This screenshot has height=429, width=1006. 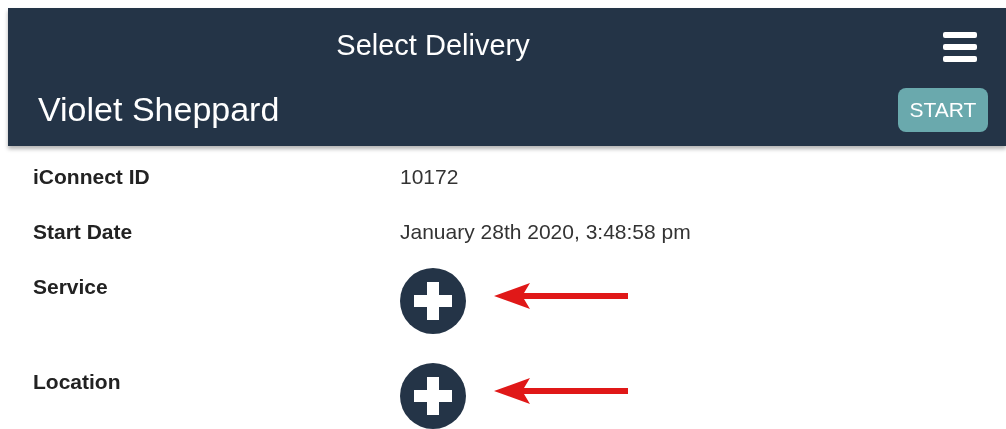 What do you see at coordinates (943, 109) in the screenshot?
I see `start-button: START` at bounding box center [943, 109].